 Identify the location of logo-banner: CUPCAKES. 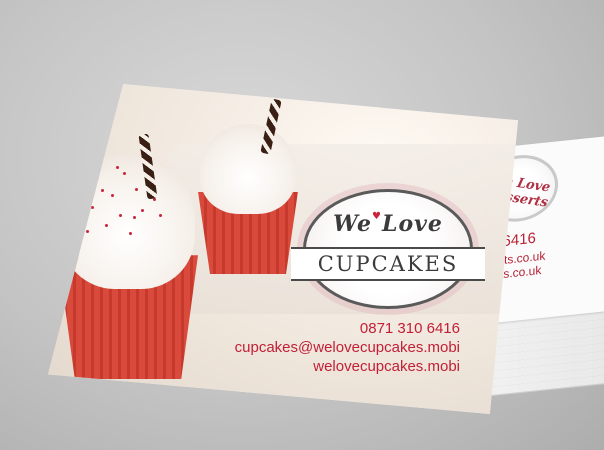
(388, 264).